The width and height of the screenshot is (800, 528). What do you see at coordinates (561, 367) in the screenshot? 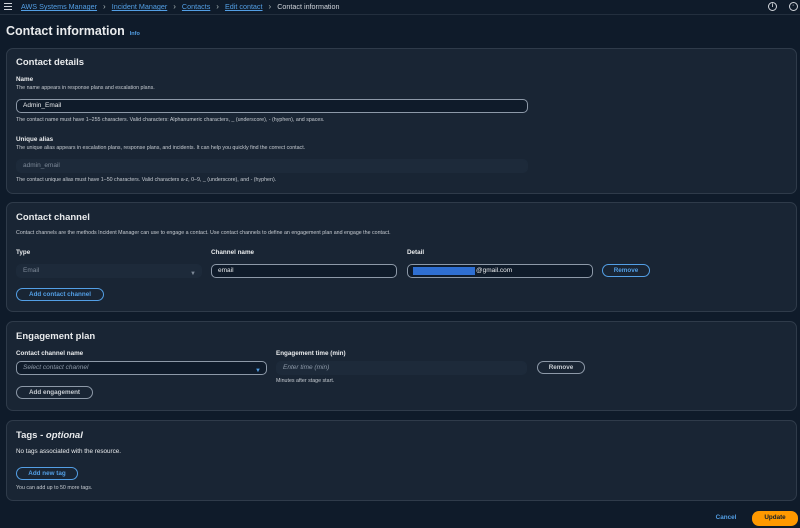
I see `remove-engagement-button: Remove` at bounding box center [561, 367].